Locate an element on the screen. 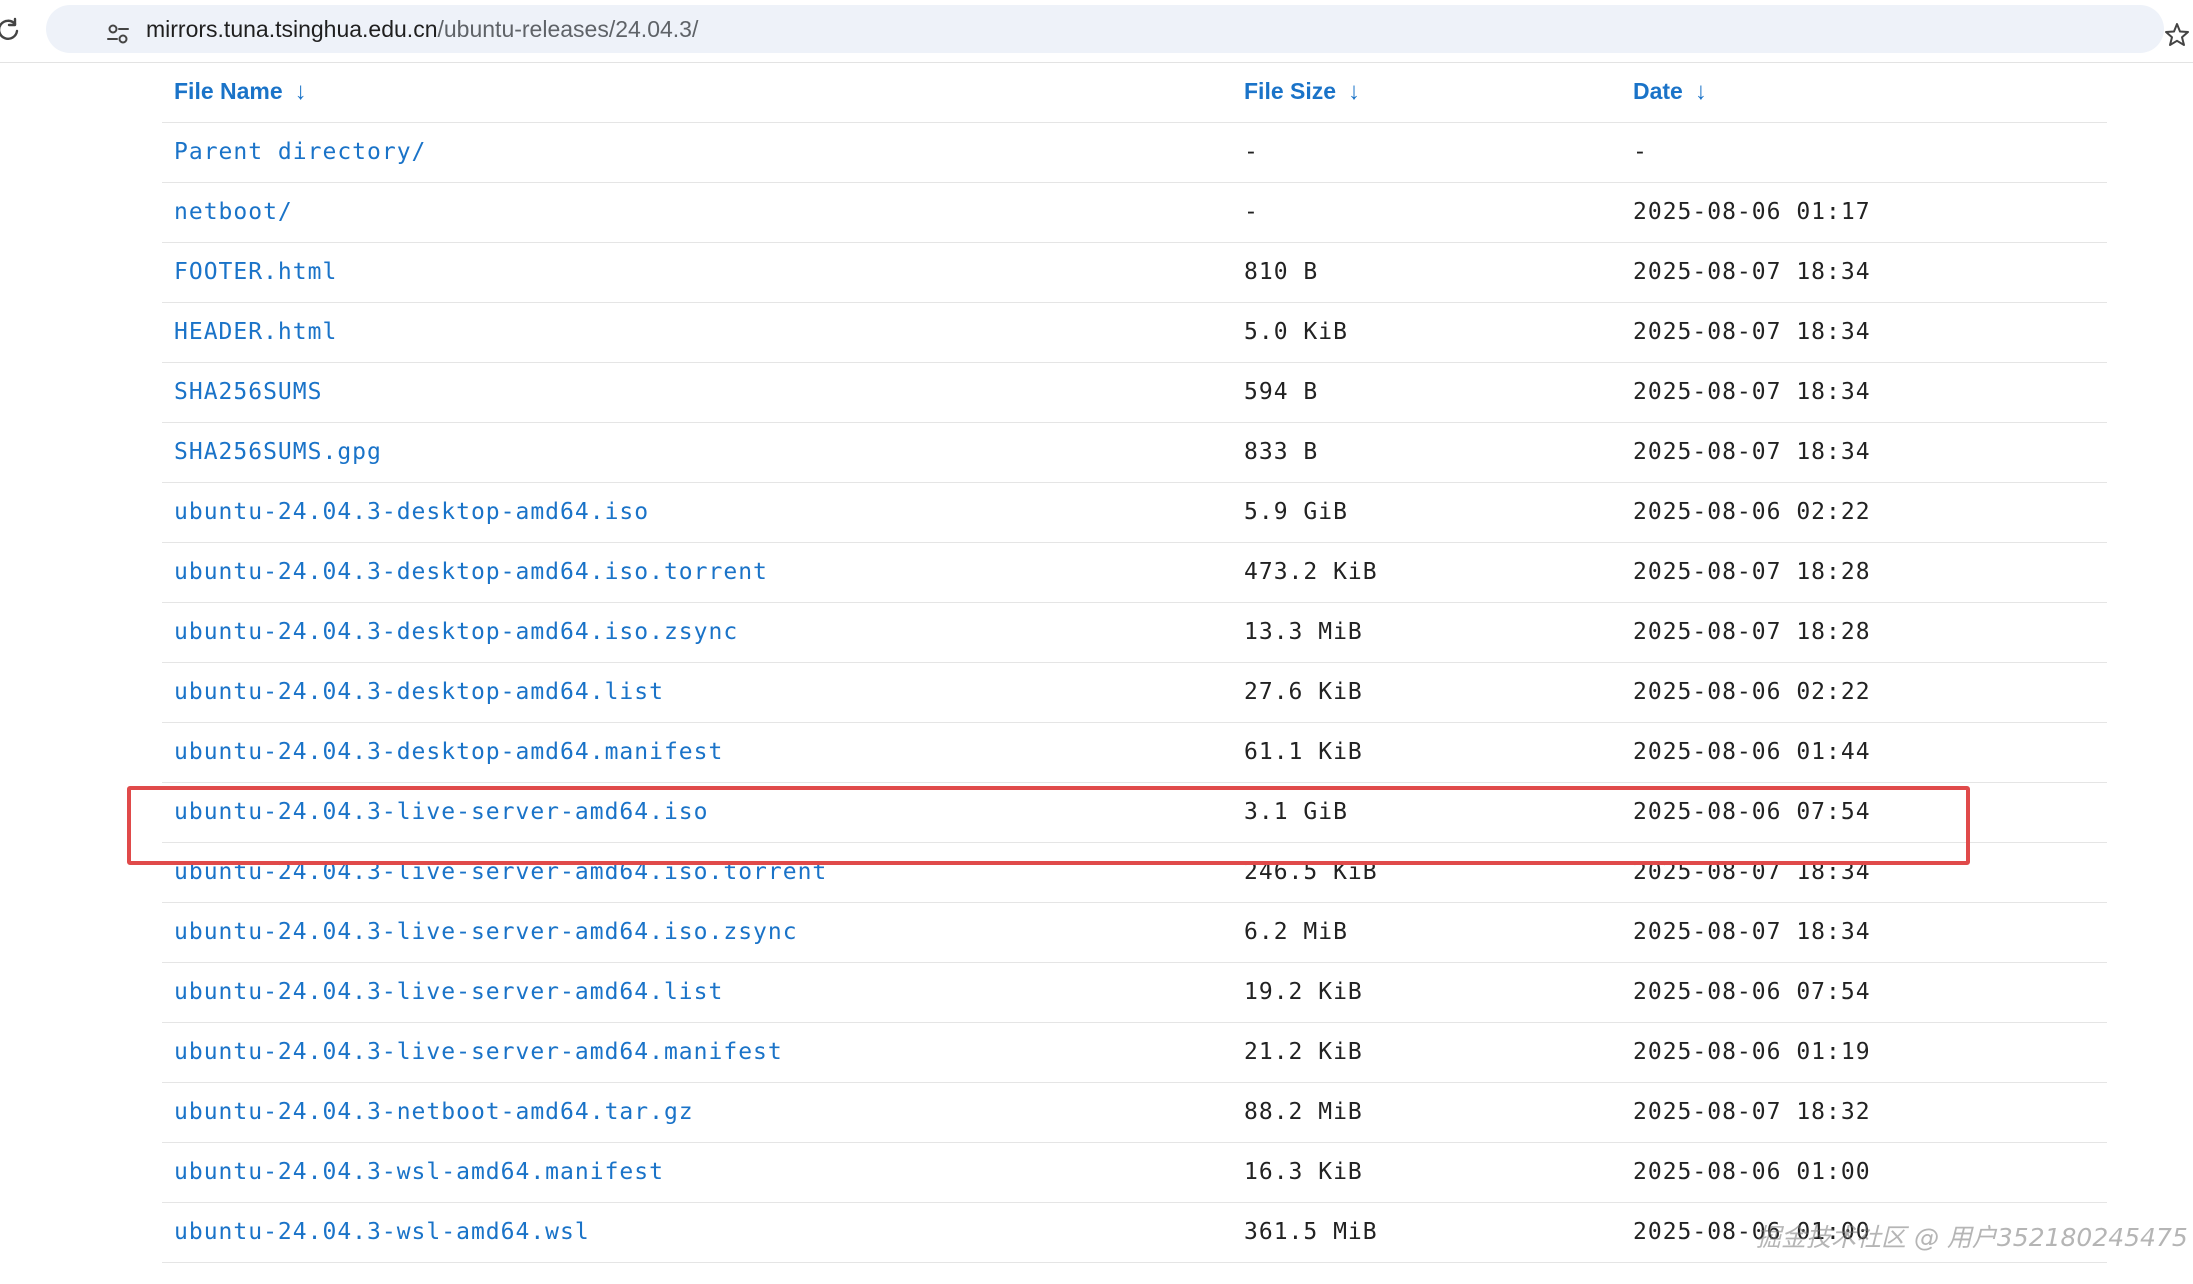  file-link: Parent directory/ is located at coordinates (300, 152).